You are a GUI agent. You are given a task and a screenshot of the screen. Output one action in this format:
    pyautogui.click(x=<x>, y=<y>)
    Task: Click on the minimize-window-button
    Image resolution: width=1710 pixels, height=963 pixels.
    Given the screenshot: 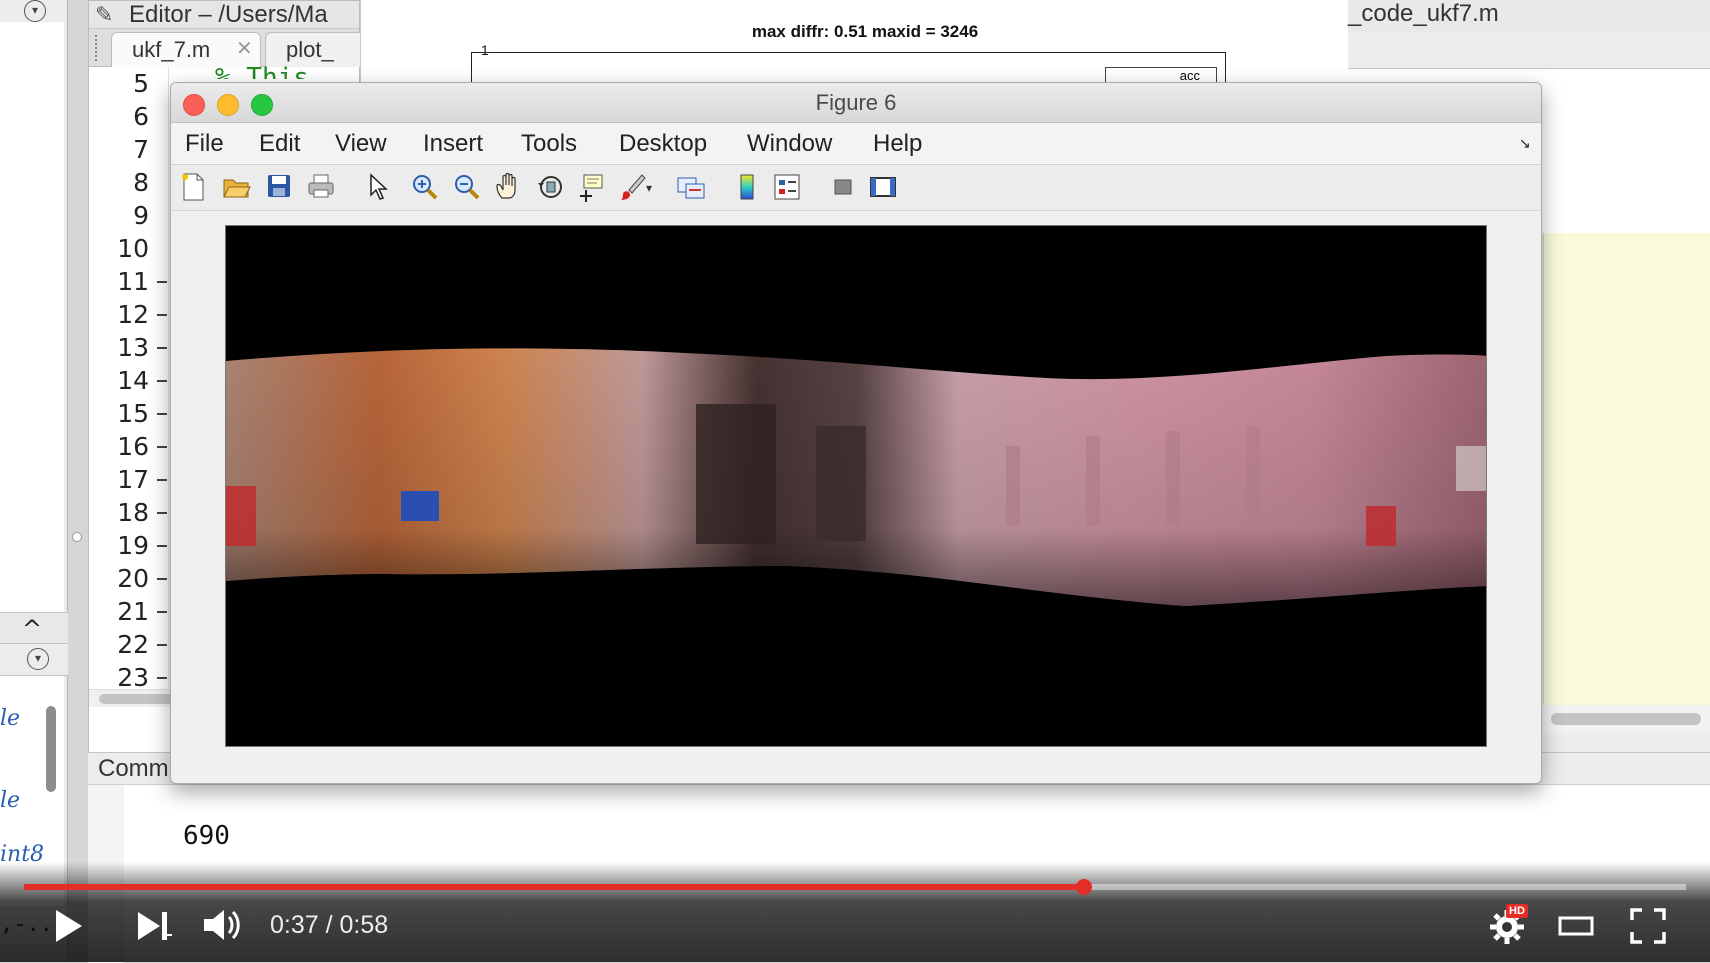 What is the action you would take?
    pyautogui.click(x=228, y=105)
    